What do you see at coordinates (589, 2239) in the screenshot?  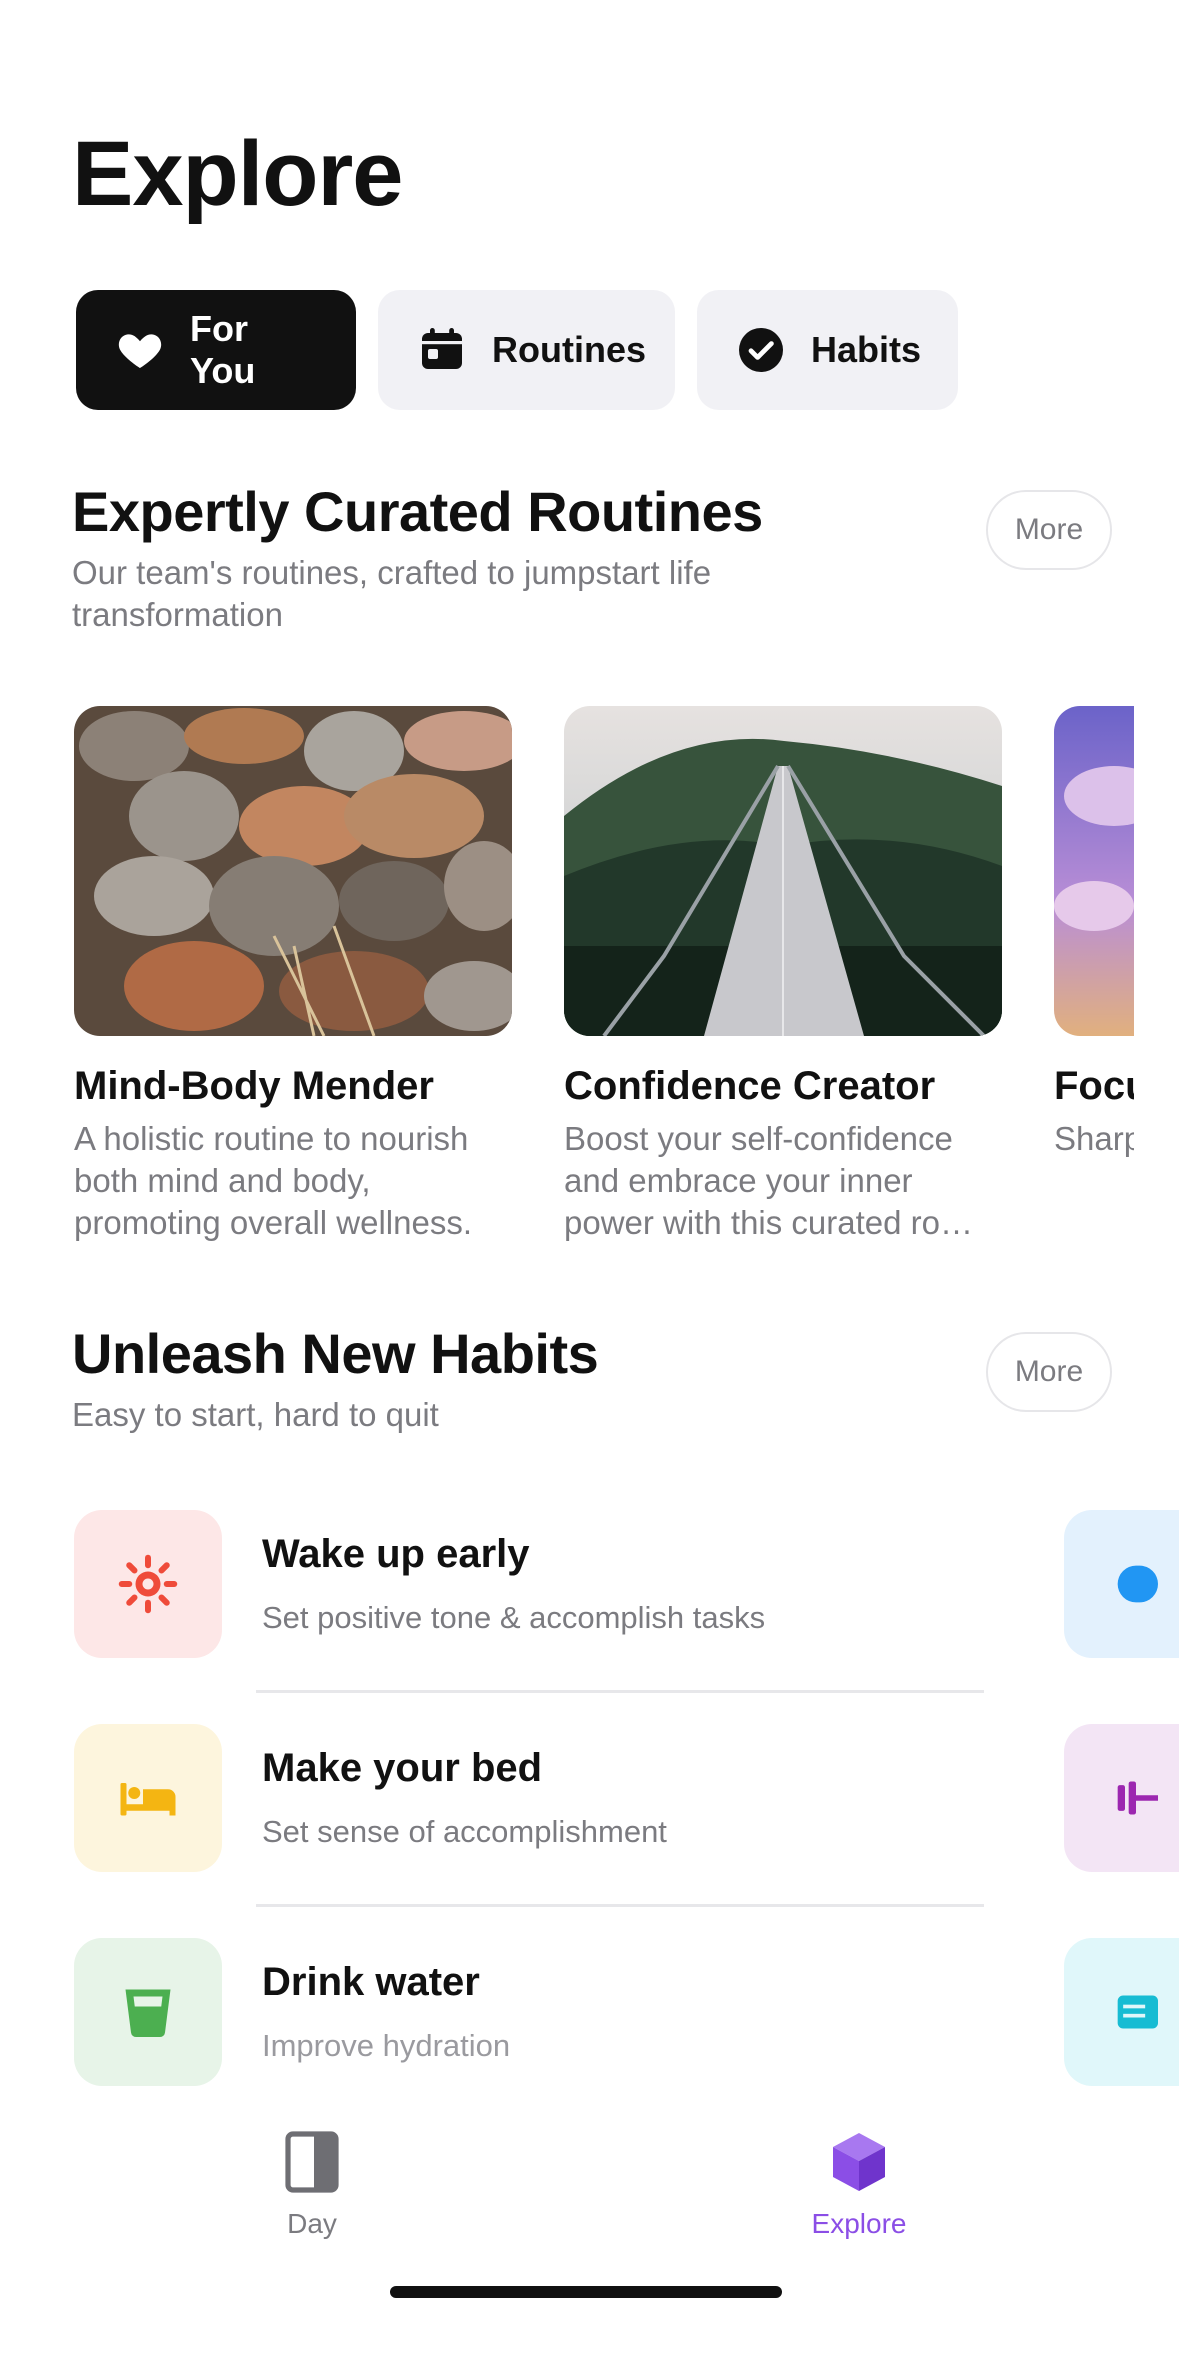 I see `bottom-tab-bar: Day Explore` at bounding box center [589, 2239].